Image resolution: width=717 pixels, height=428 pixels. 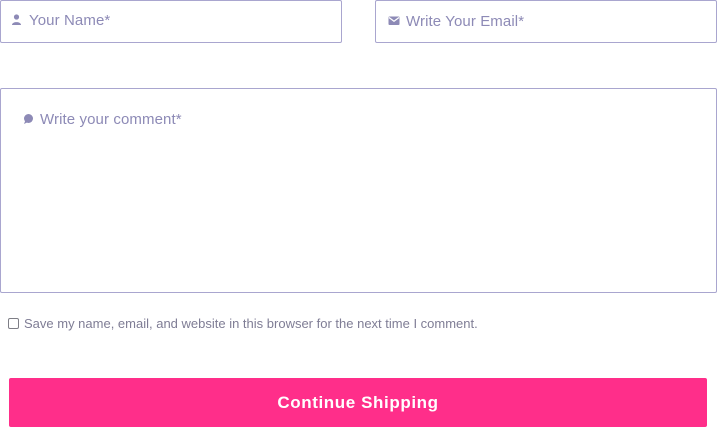 What do you see at coordinates (358, 402) in the screenshot?
I see `continue-shipping-button: Continue Shipping` at bounding box center [358, 402].